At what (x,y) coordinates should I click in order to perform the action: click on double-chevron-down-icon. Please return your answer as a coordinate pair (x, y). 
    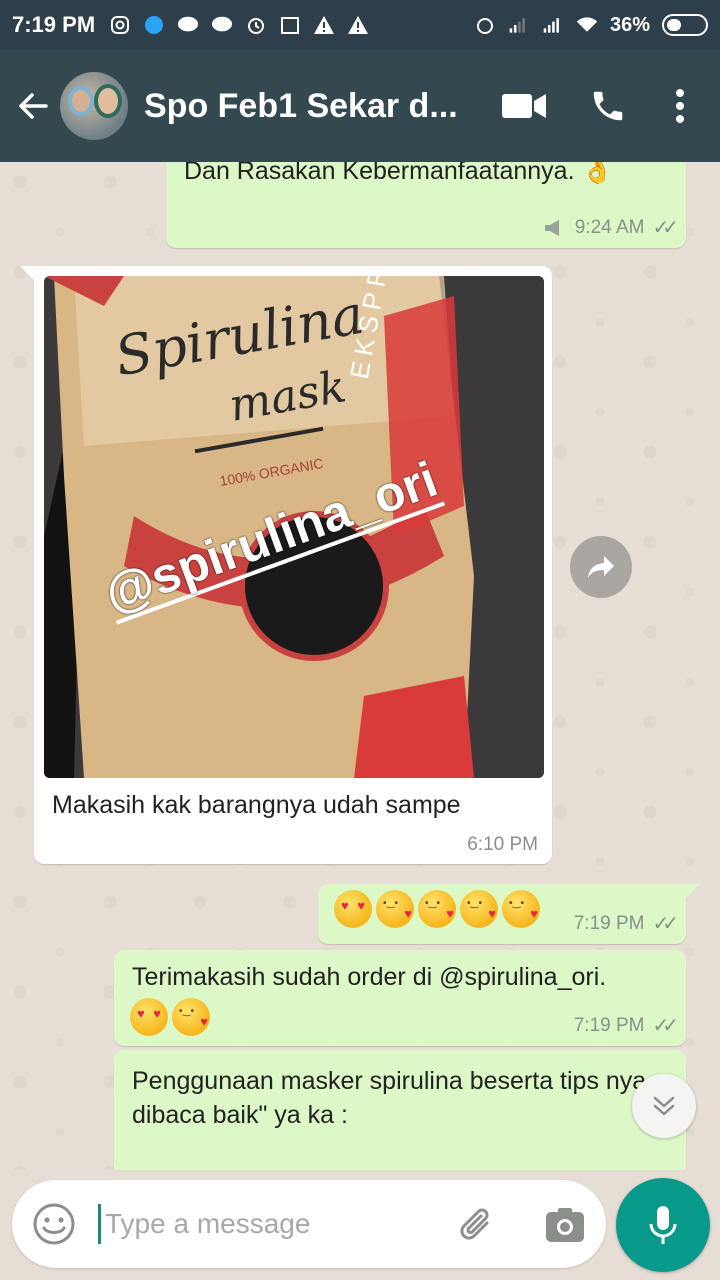
    Looking at the image, I should click on (664, 1106).